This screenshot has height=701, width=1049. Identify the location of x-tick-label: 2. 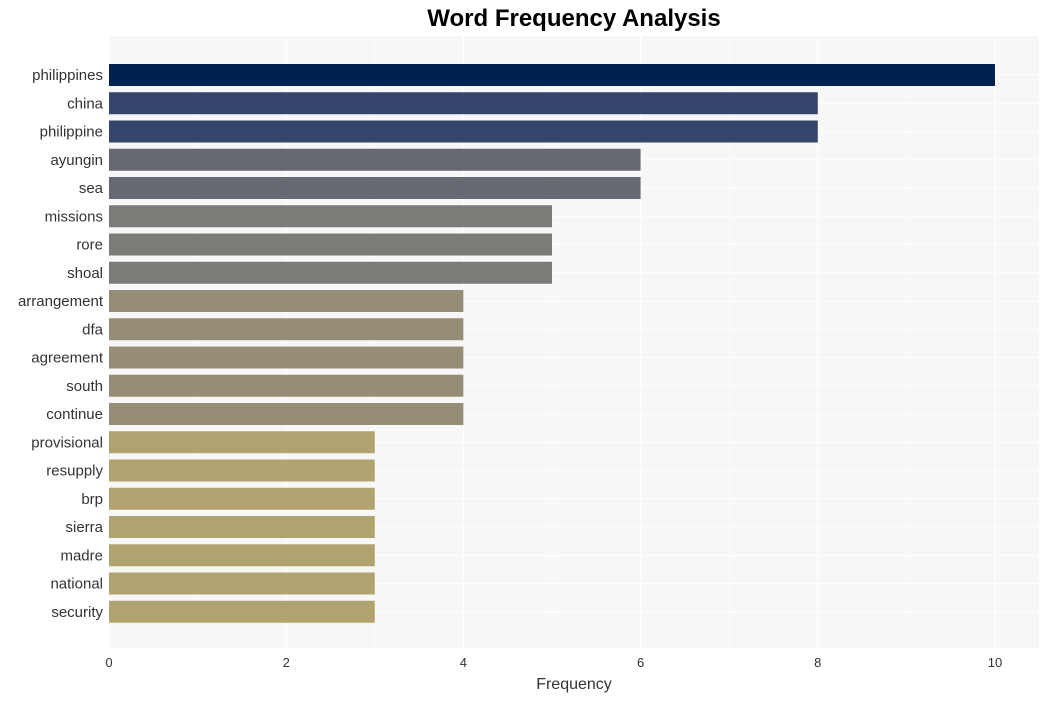
(286, 662).